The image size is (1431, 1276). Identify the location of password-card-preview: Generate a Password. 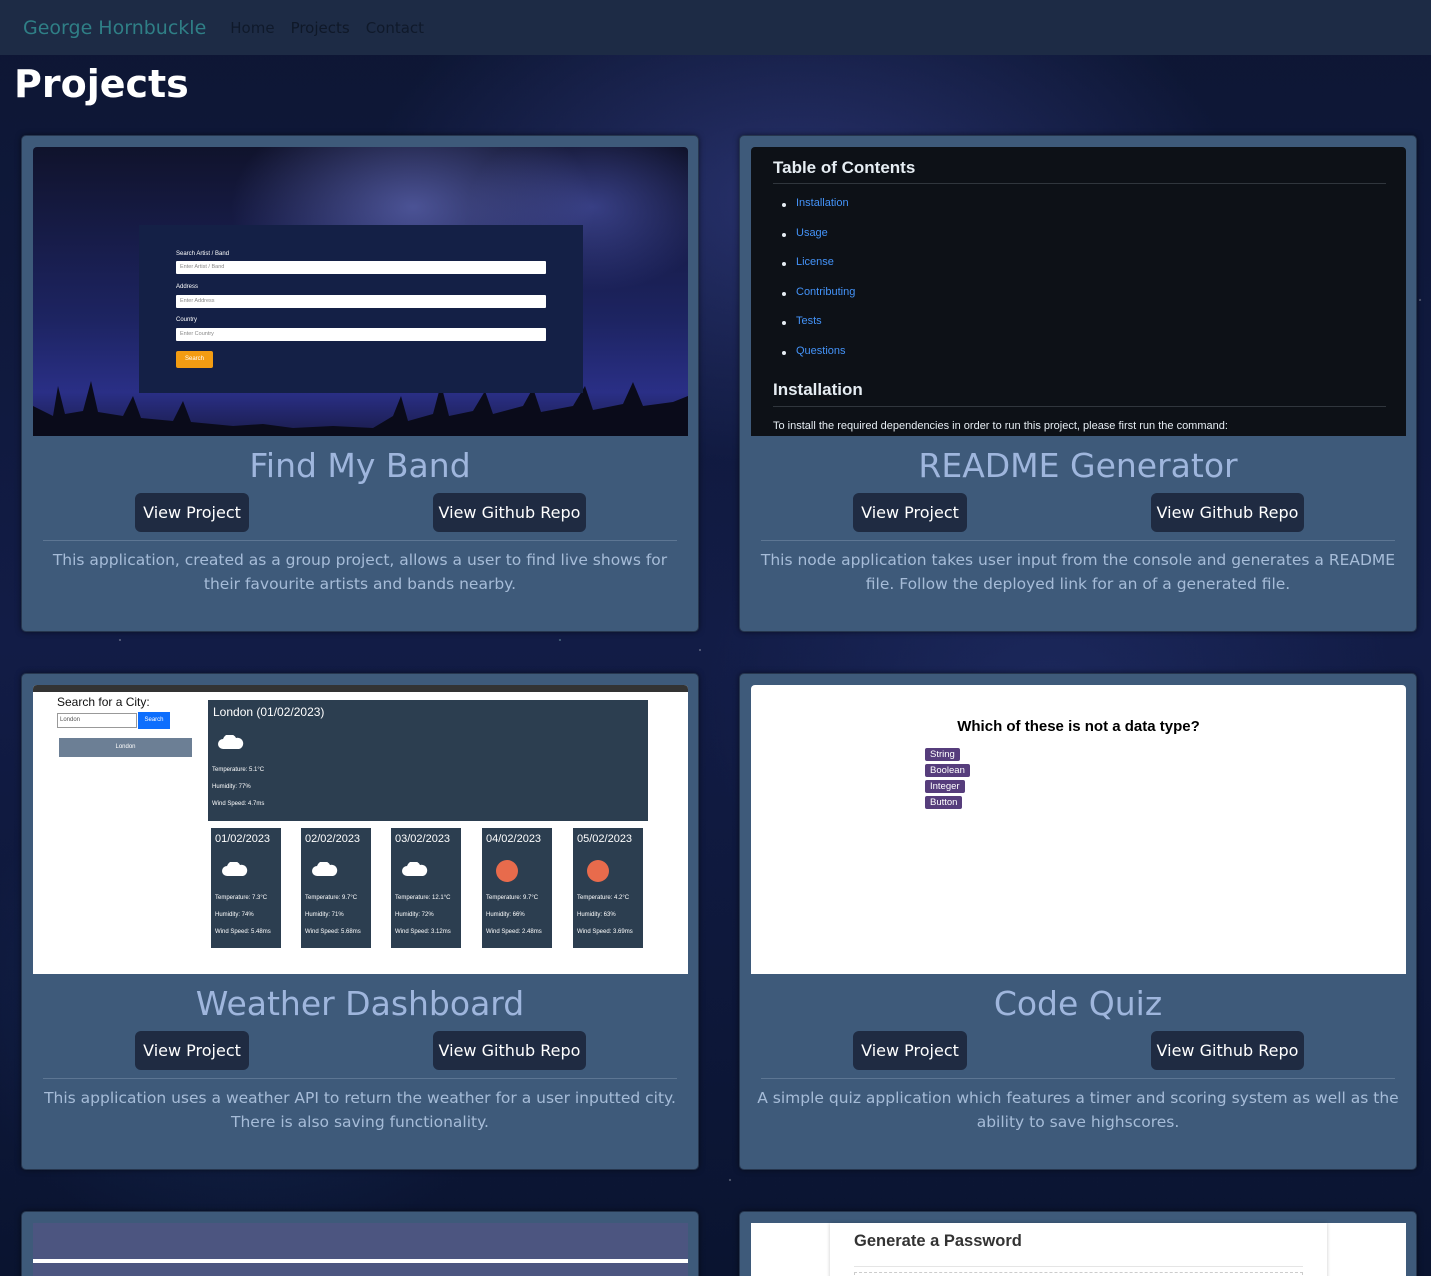
(1078, 1249).